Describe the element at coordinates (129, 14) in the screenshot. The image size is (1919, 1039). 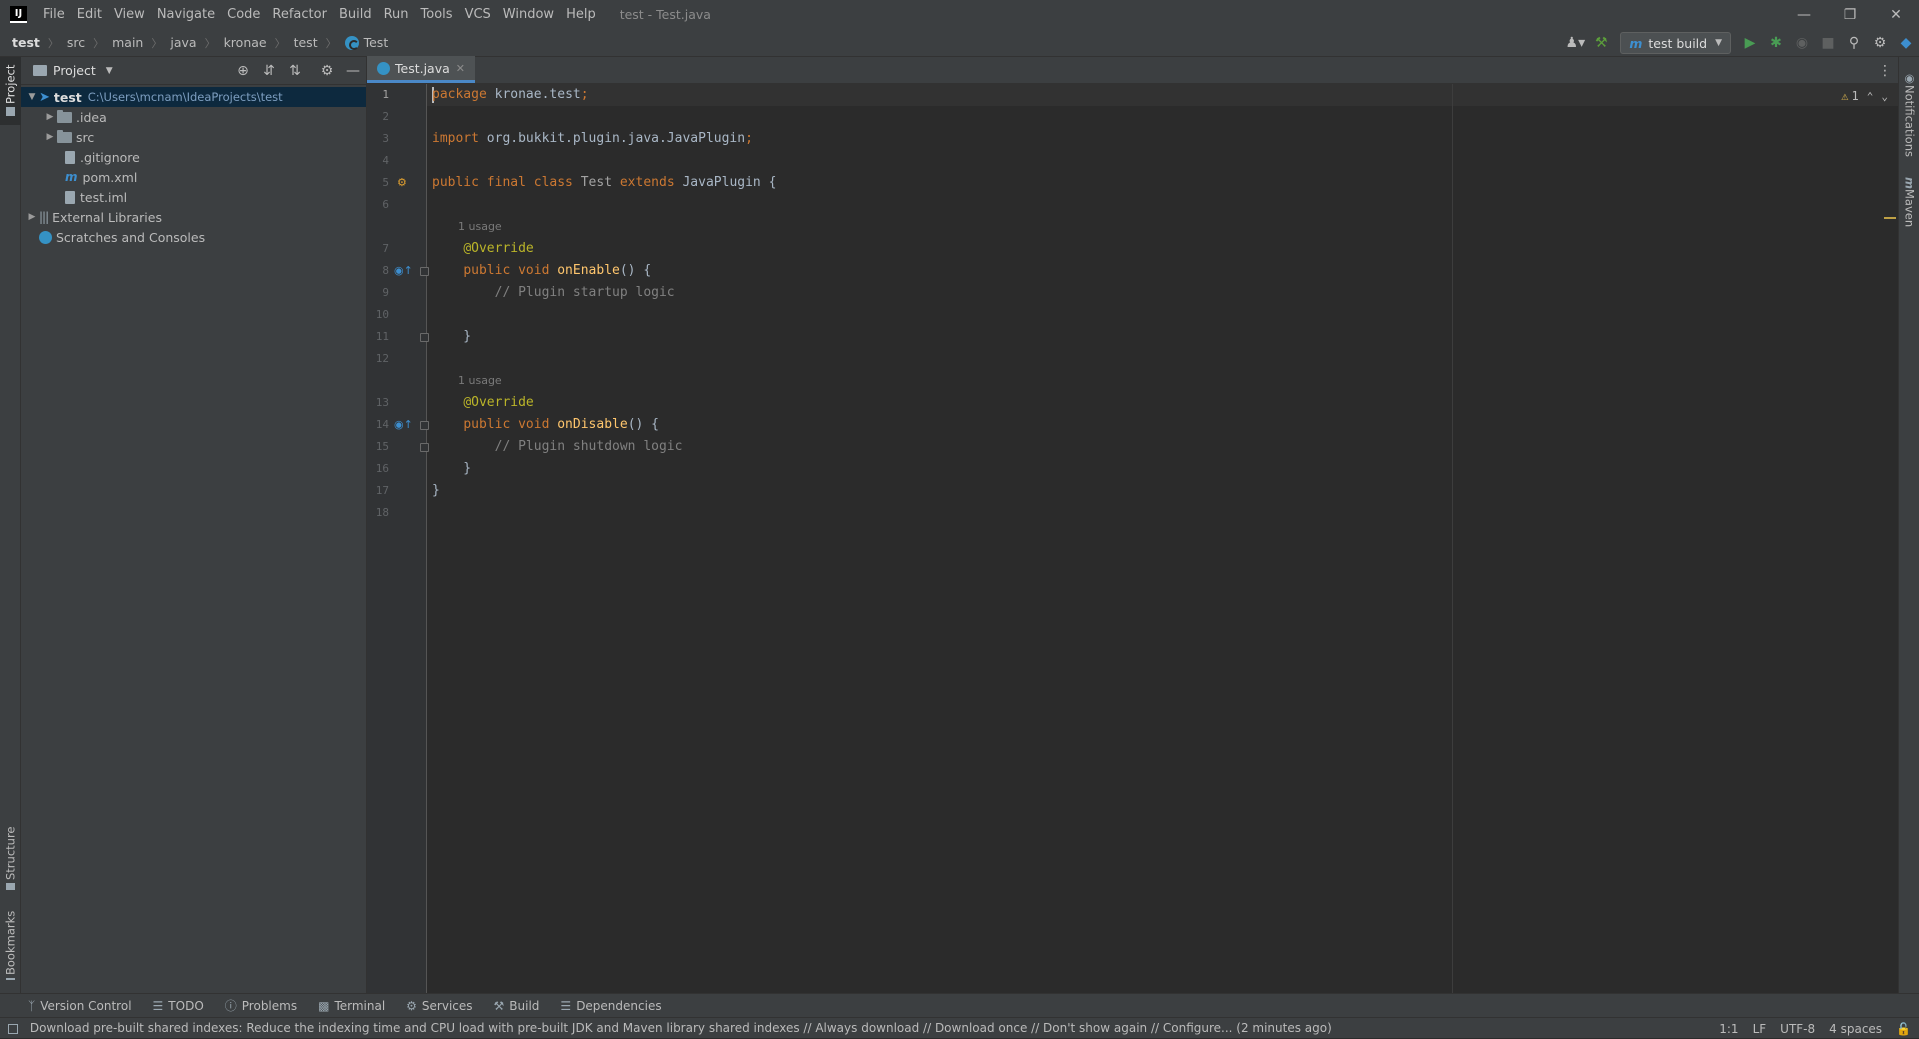
I see `menu-view: View` at that location.